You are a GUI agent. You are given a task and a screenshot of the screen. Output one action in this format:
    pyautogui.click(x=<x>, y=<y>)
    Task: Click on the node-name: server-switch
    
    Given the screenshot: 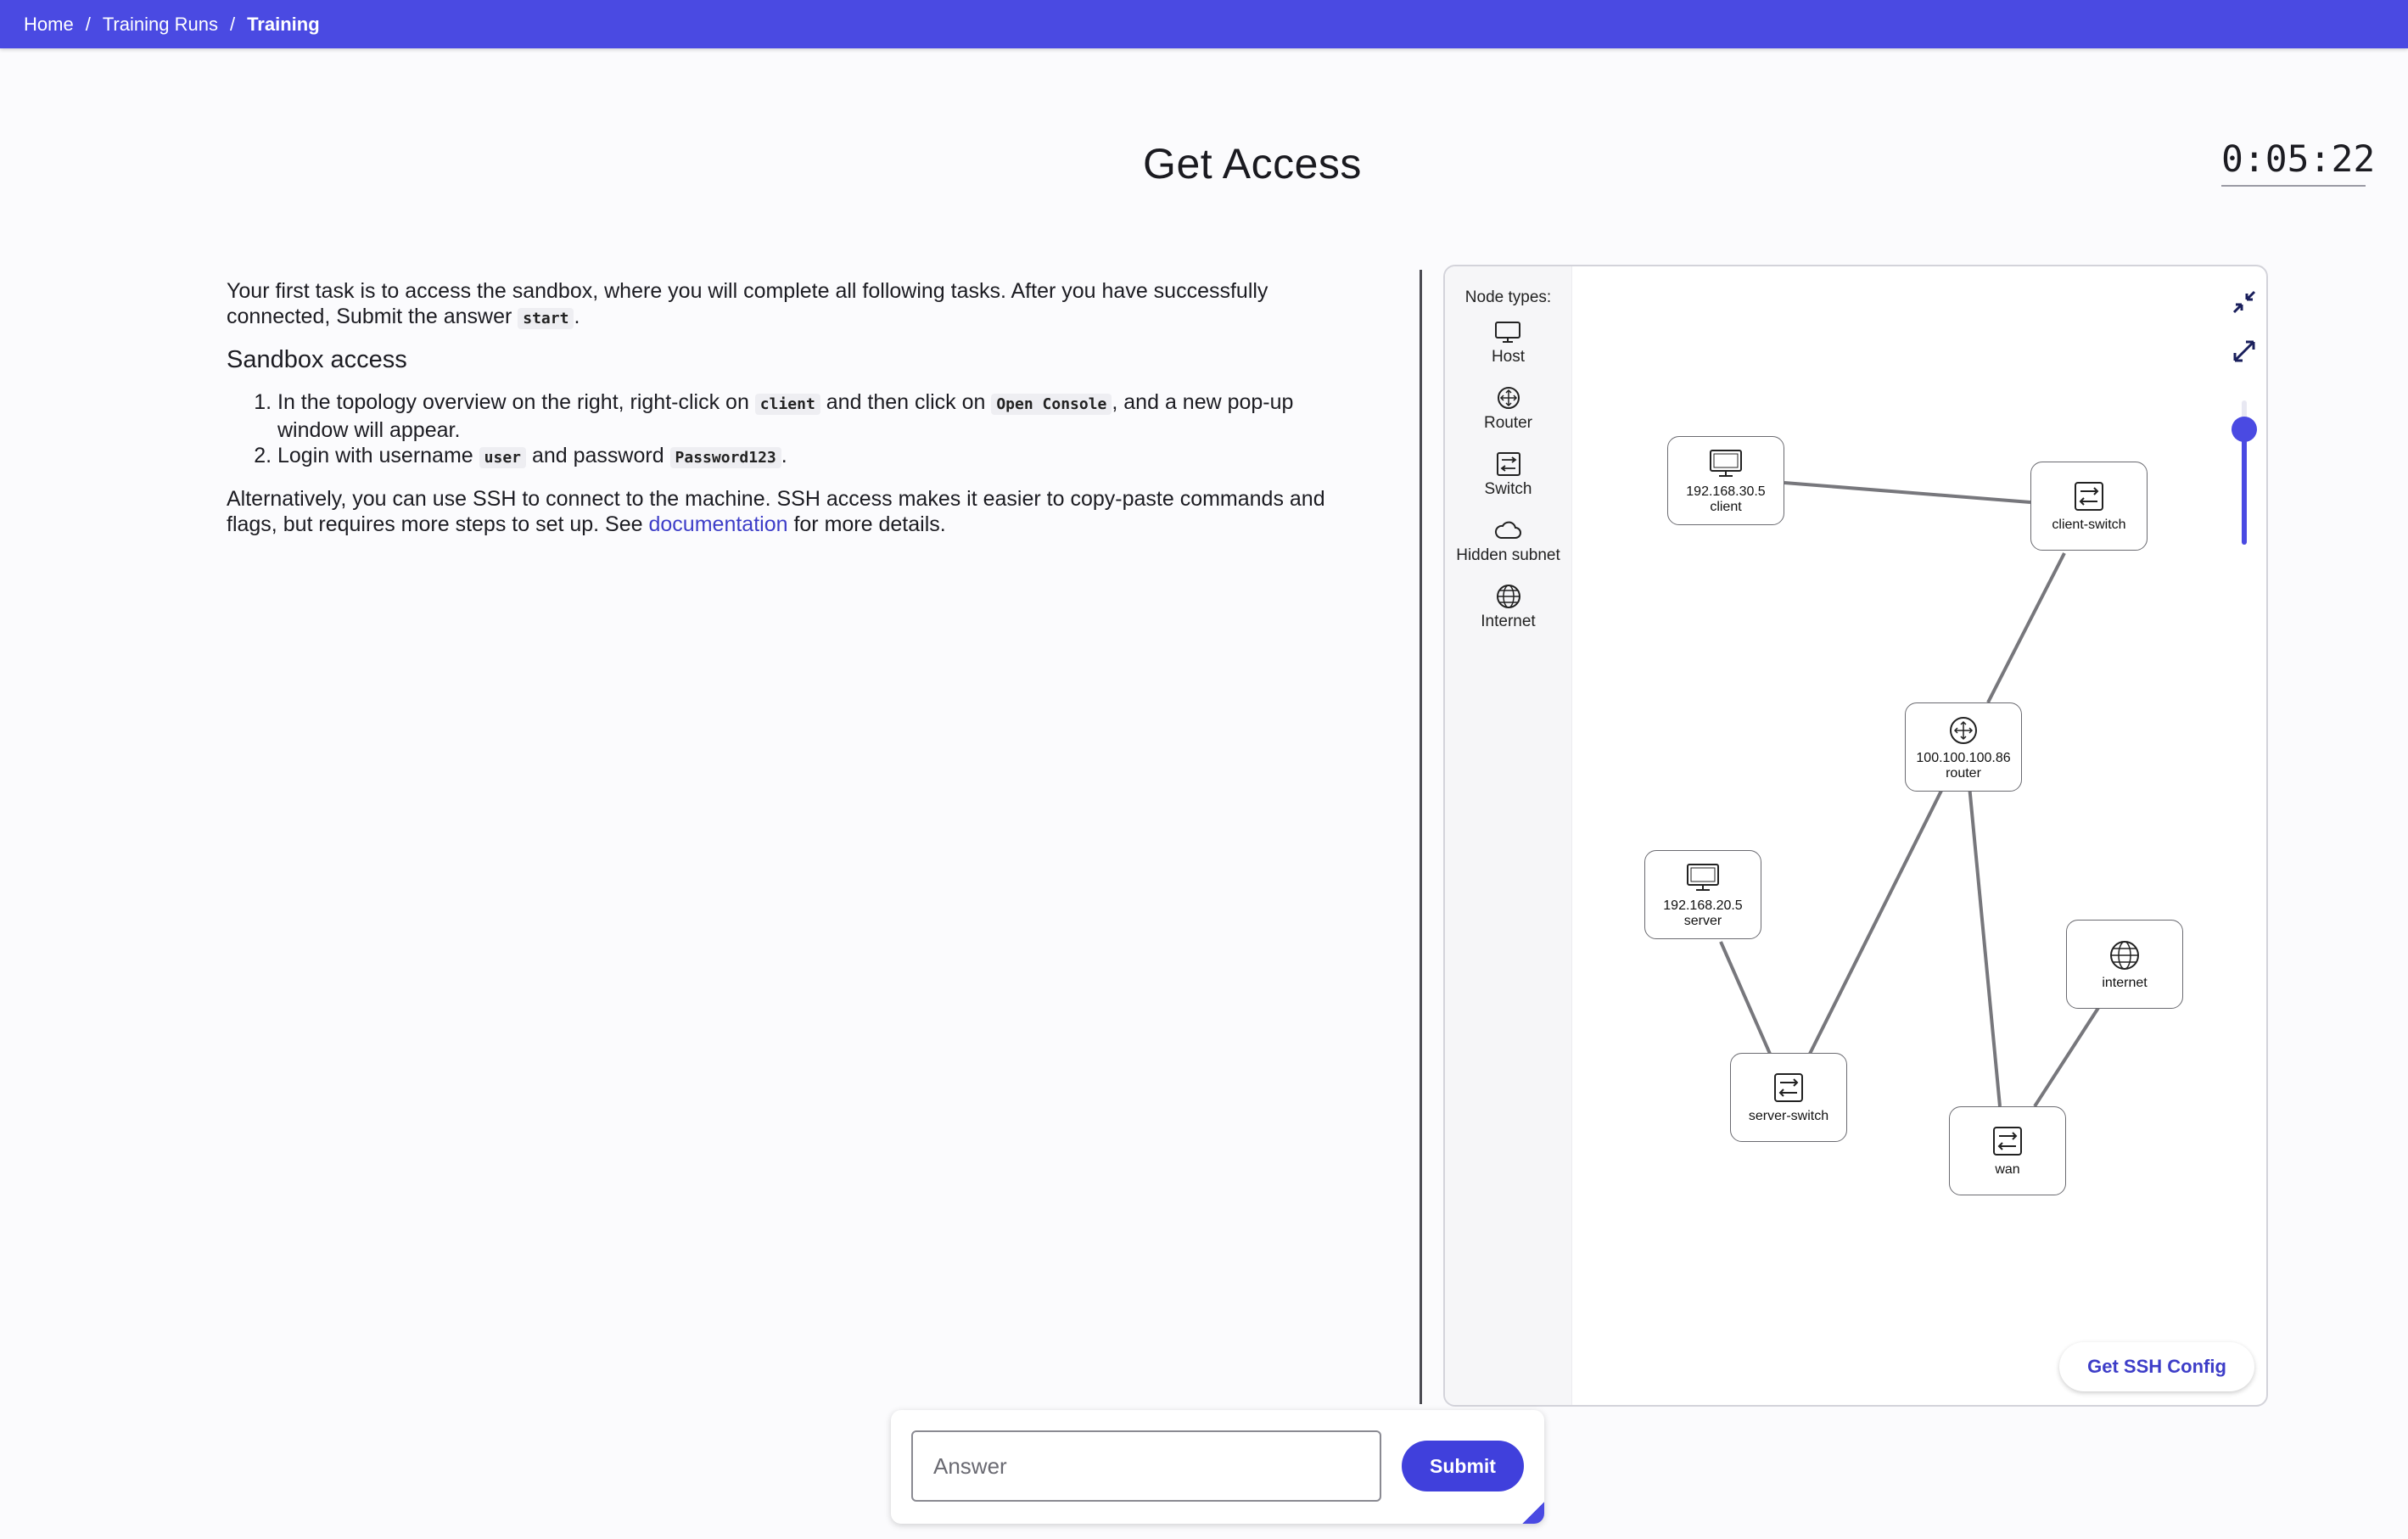 What is the action you would take?
    pyautogui.click(x=1788, y=1115)
    